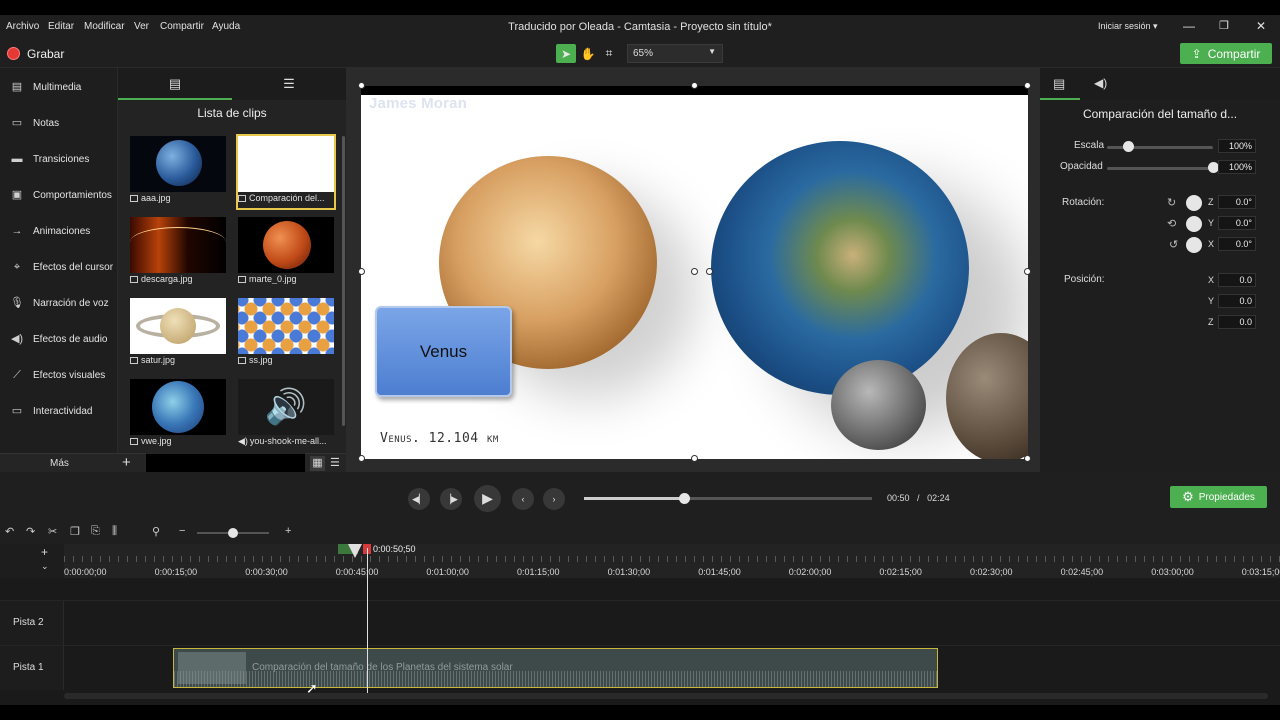 This screenshot has height=720, width=1280. Describe the element at coordinates (175, 84) in the screenshot. I see `tab-clip-bin: ▤` at that location.